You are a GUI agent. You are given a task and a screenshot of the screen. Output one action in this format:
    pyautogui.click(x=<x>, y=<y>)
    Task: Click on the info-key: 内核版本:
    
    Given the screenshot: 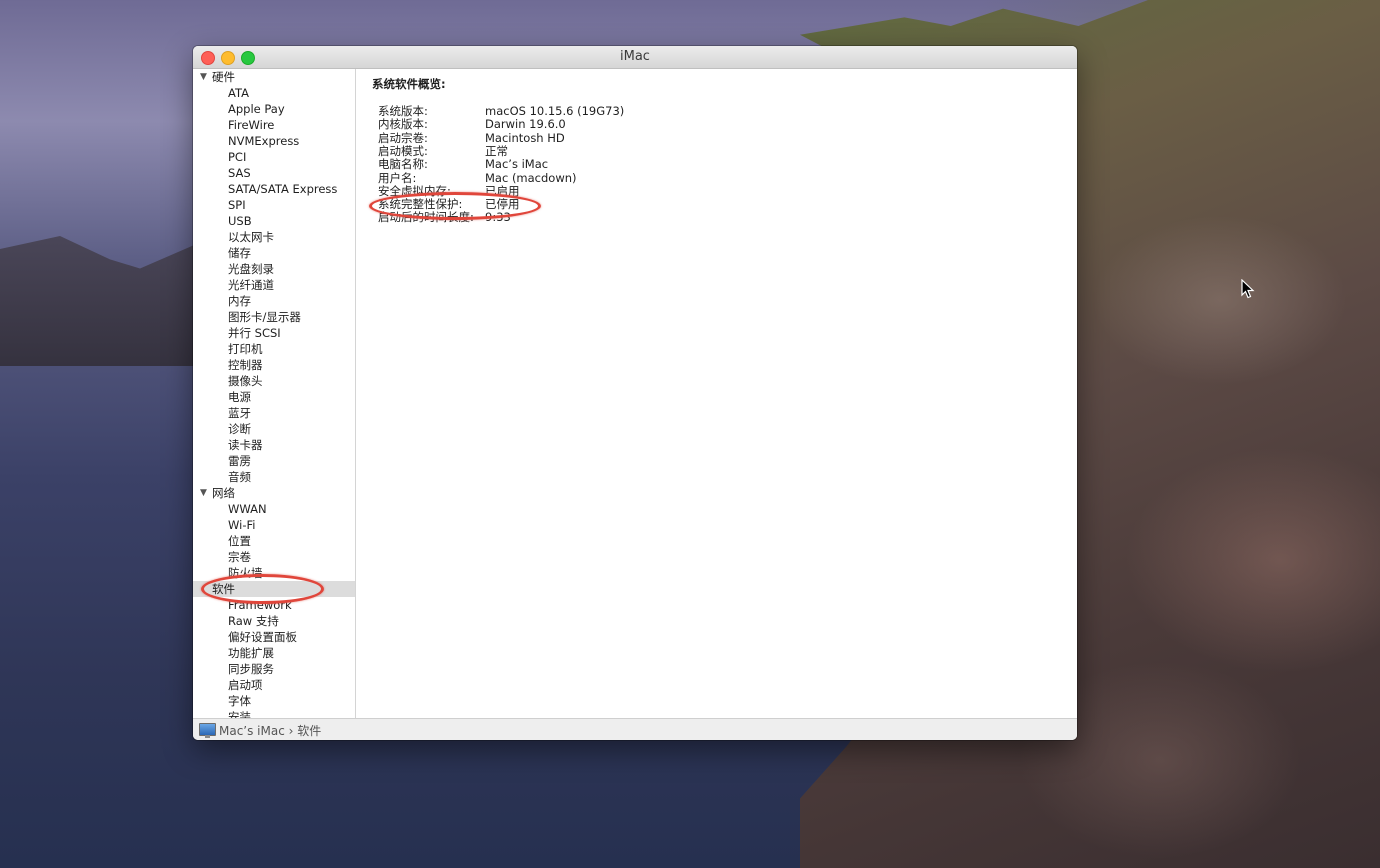 What is the action you would take?
    pyautogui.click(x=403, y=124)
    